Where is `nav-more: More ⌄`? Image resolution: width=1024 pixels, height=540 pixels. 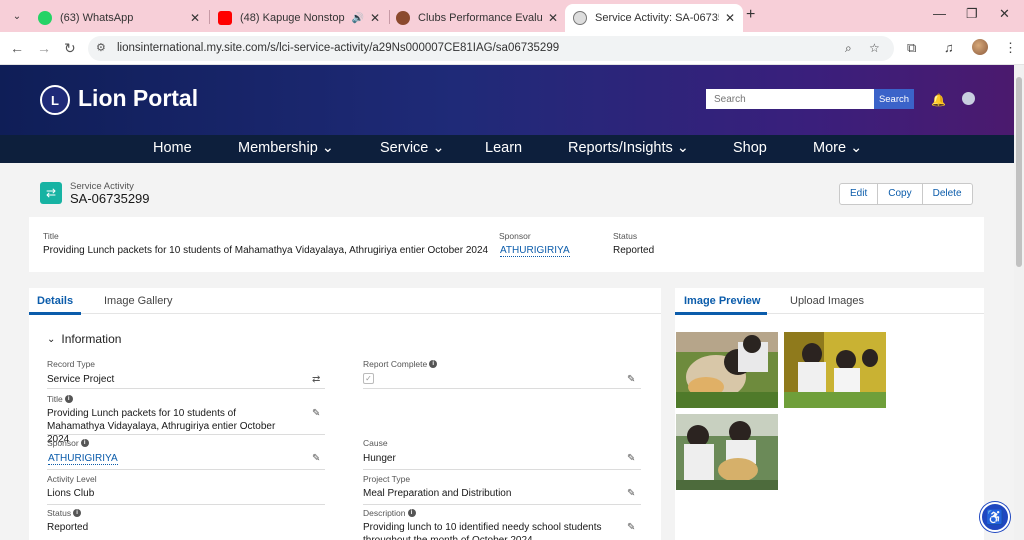
nav-more: More ⌄ is located at coordinates (837, 148).